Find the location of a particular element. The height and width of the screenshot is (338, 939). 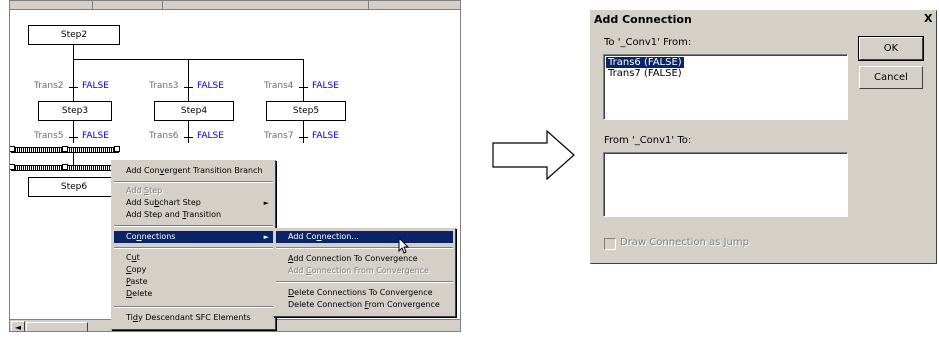

step-step6: Step6 is located at coordinates (74, 187).